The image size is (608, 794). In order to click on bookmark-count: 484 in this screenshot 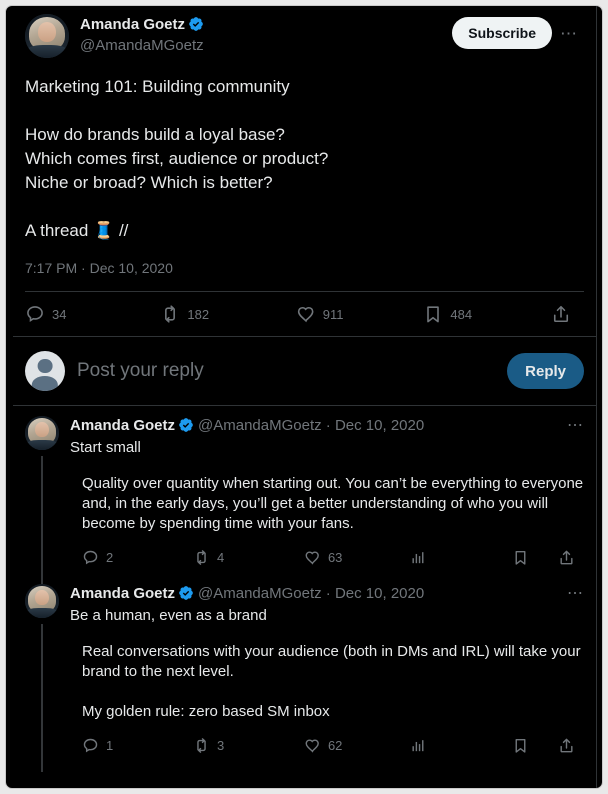, I will do `click(461, 314)`.